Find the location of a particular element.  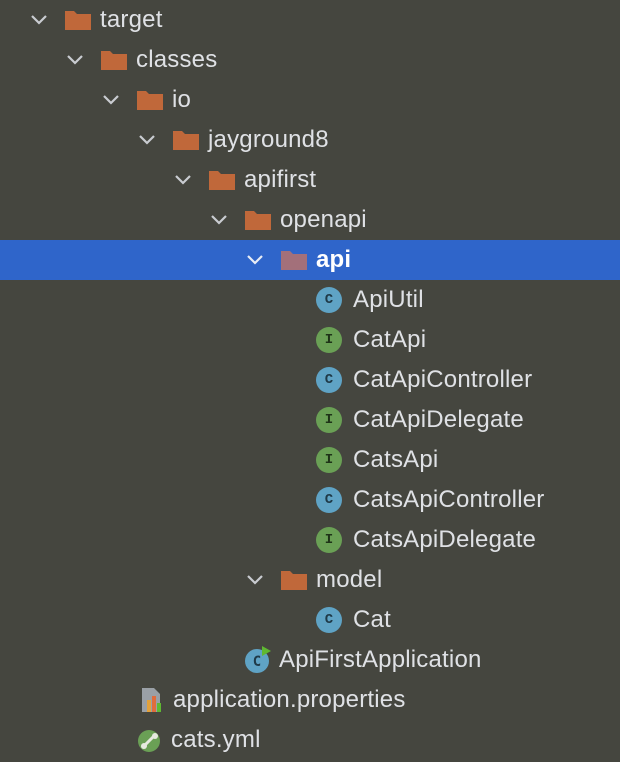

spring-boot-class-icon: C is located at coordinates (258, 660).